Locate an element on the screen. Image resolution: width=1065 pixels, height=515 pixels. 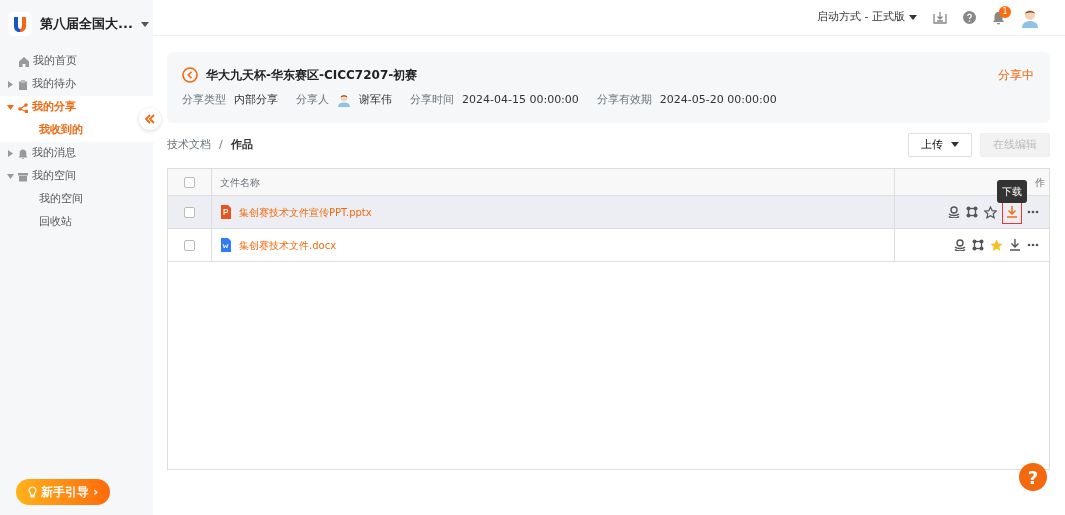
field-label: 分享类型 is located at coordinates (204, 100).